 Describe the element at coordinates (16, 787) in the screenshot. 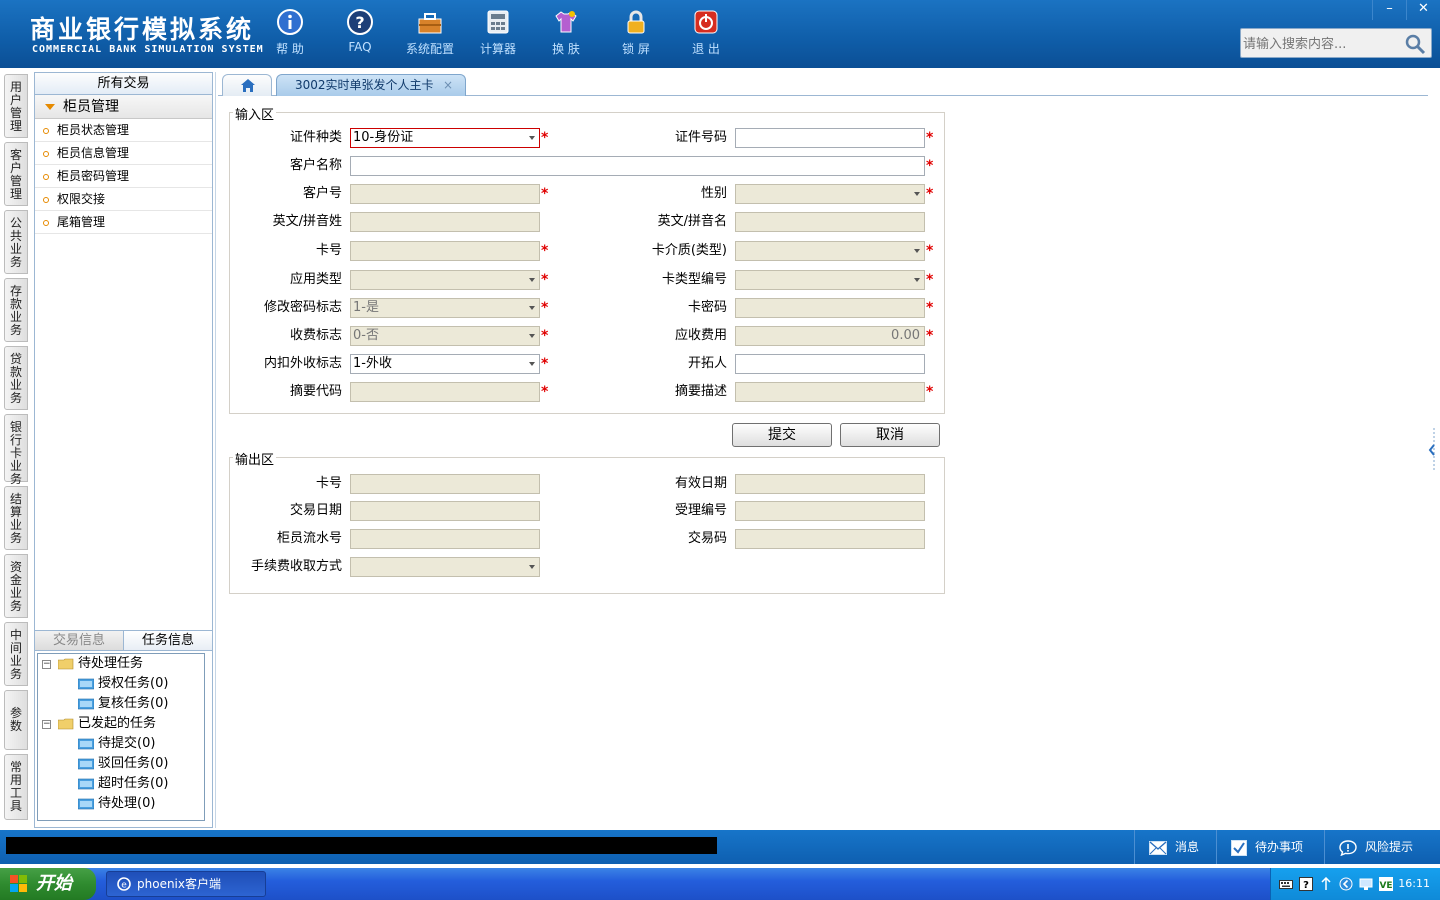

I see `vtab-common-tools: 常用工具` at that location.